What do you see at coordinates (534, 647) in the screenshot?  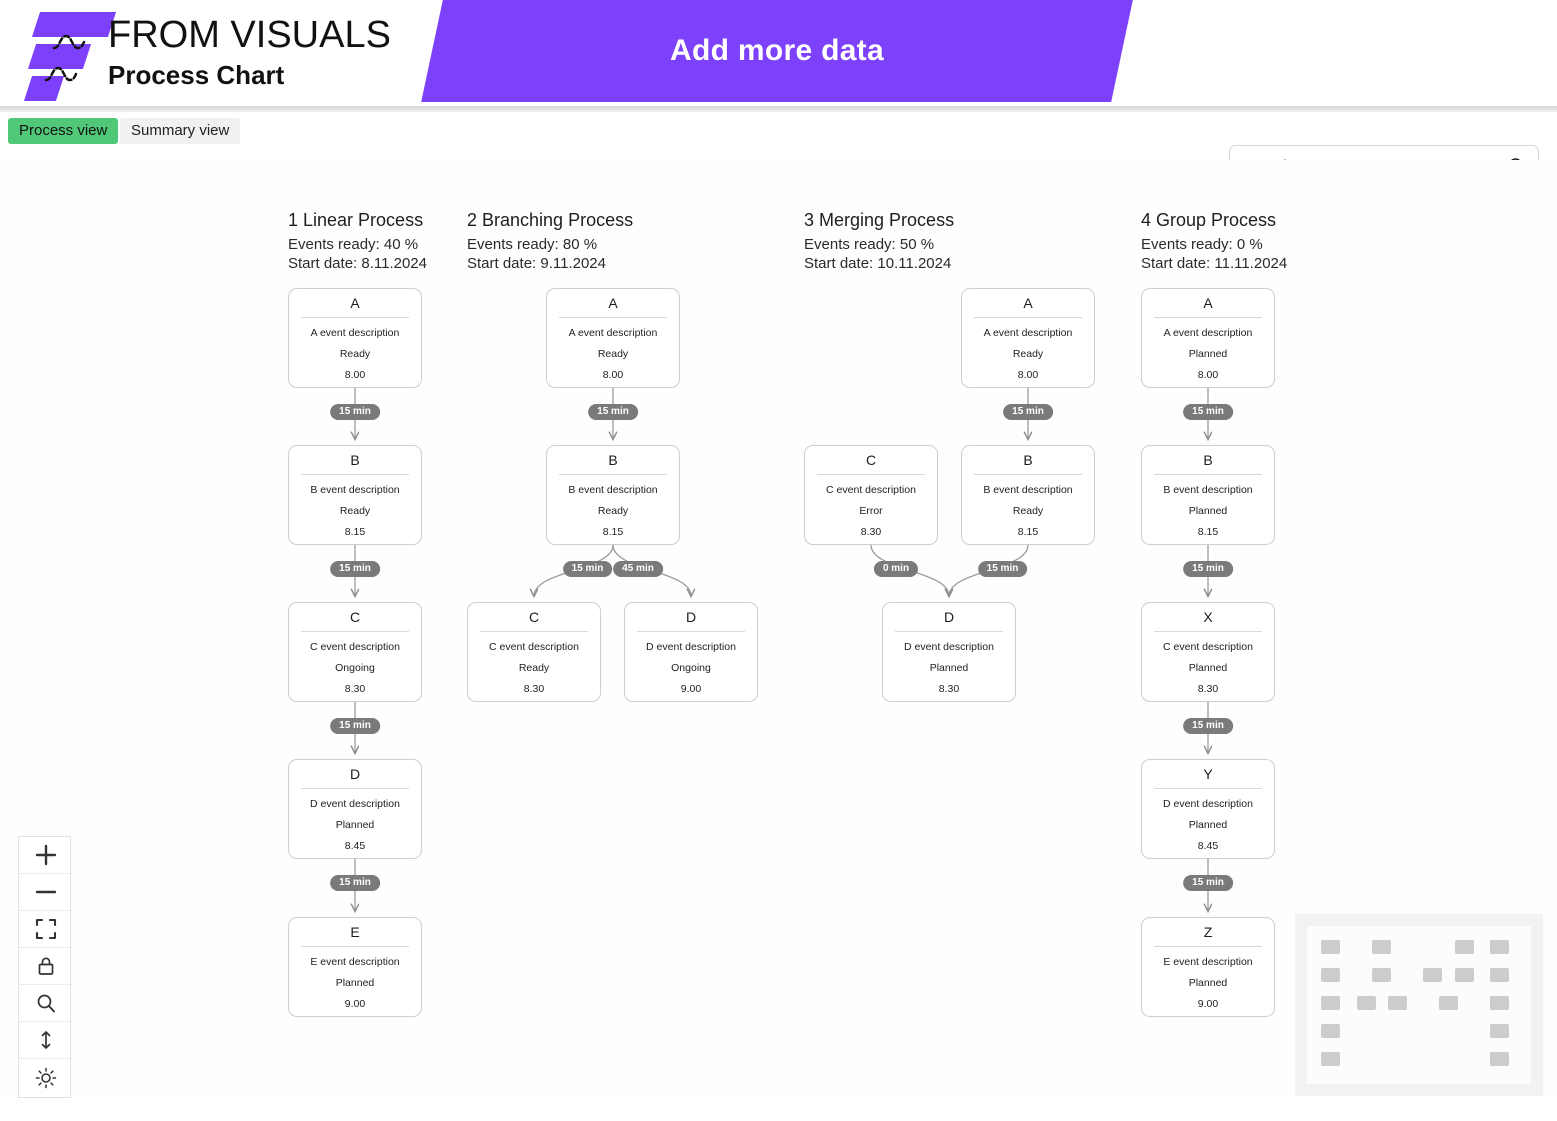 I see `node-description: C event description` at bounding box center [534, 647].